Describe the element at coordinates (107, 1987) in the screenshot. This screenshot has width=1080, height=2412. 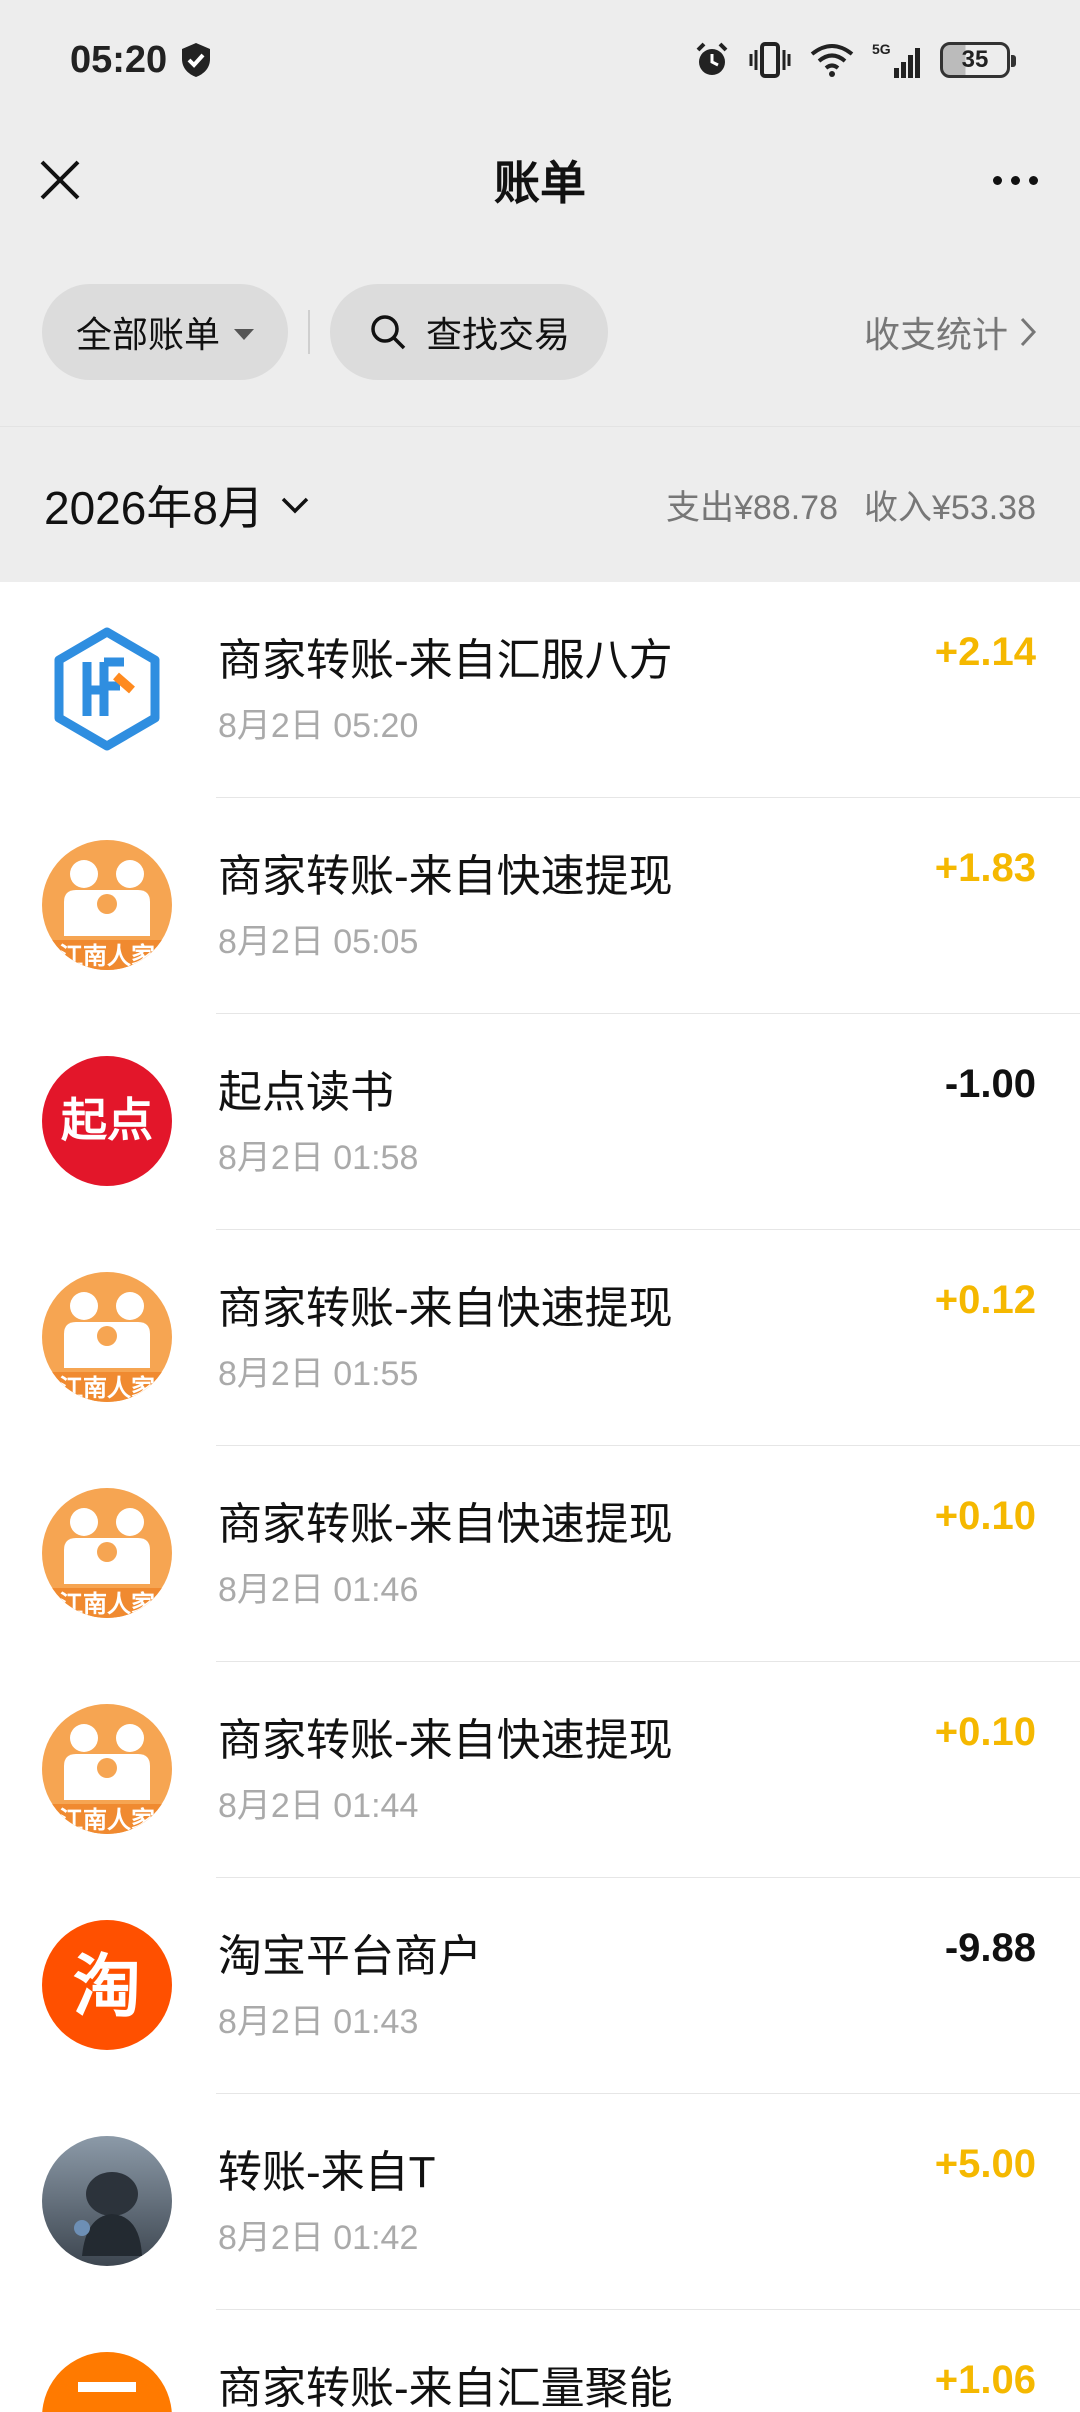
I see `svg-text: 淘` at that location.